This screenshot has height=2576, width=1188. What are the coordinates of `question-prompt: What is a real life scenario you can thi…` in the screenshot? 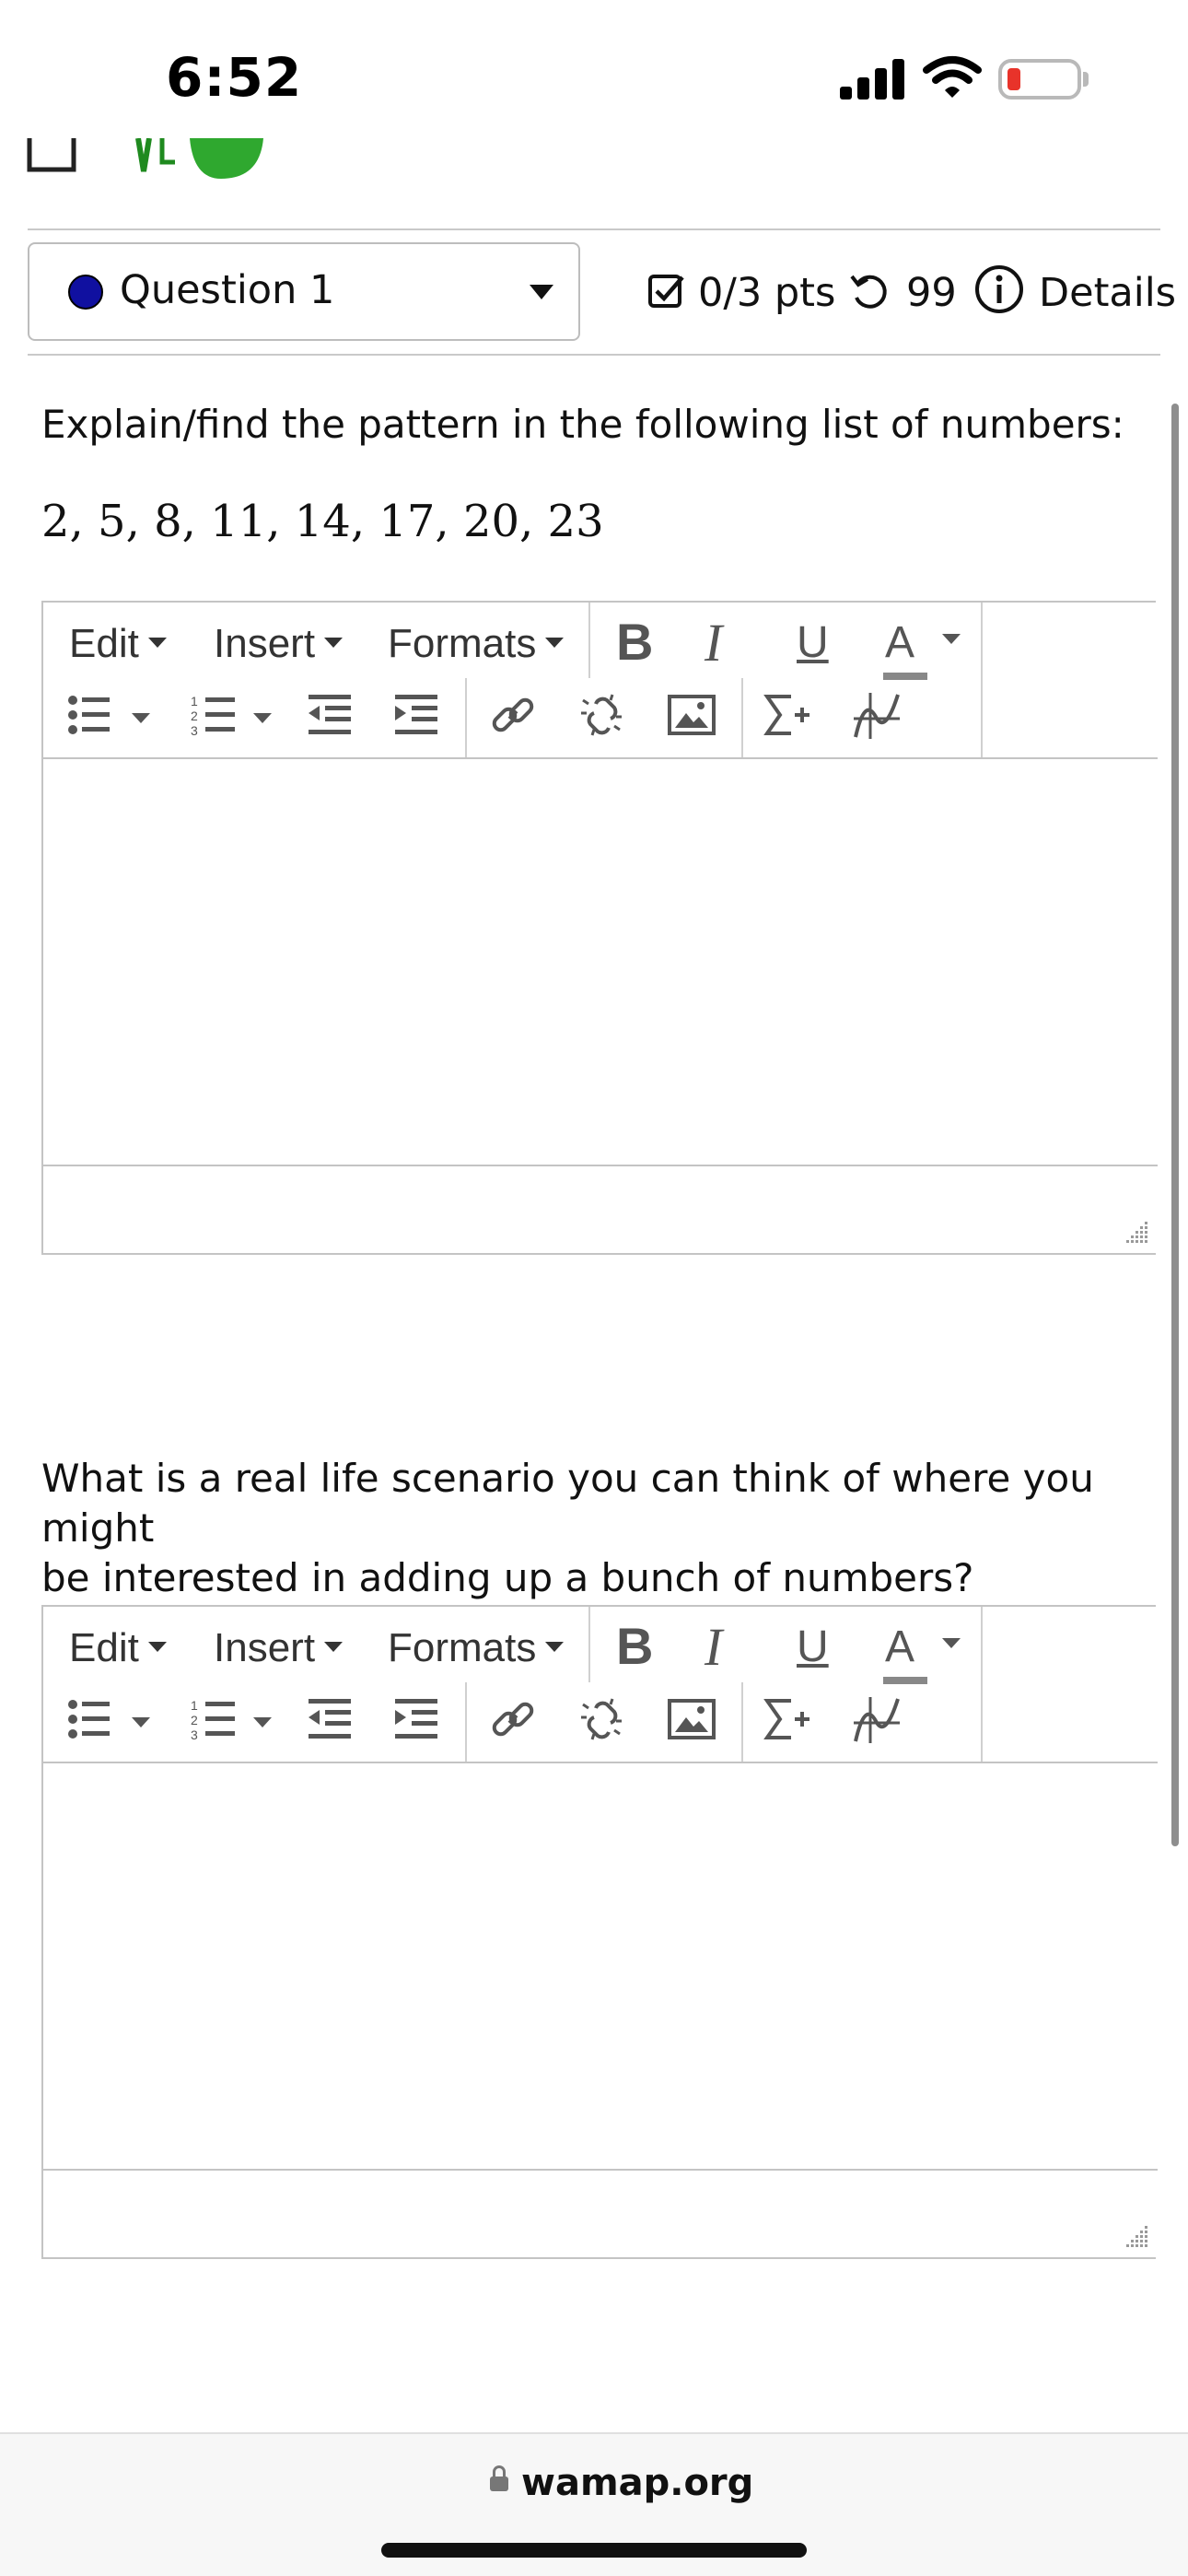 It's located at (594, 1528).